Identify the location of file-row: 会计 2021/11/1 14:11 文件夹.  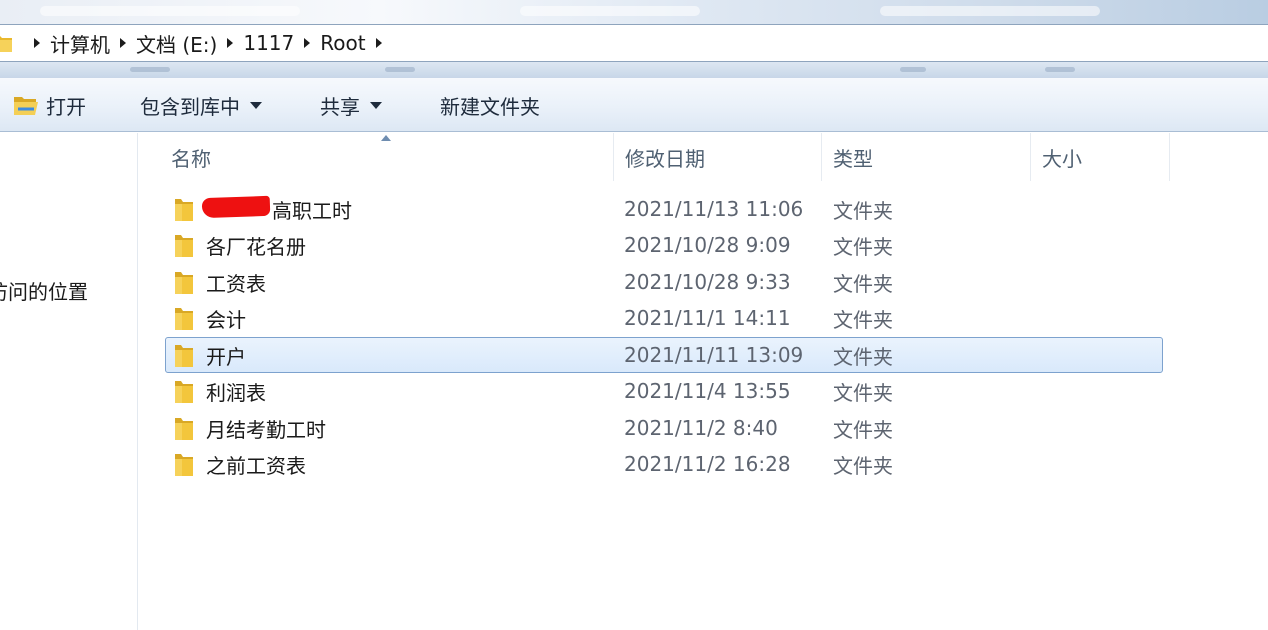
(664, 318).